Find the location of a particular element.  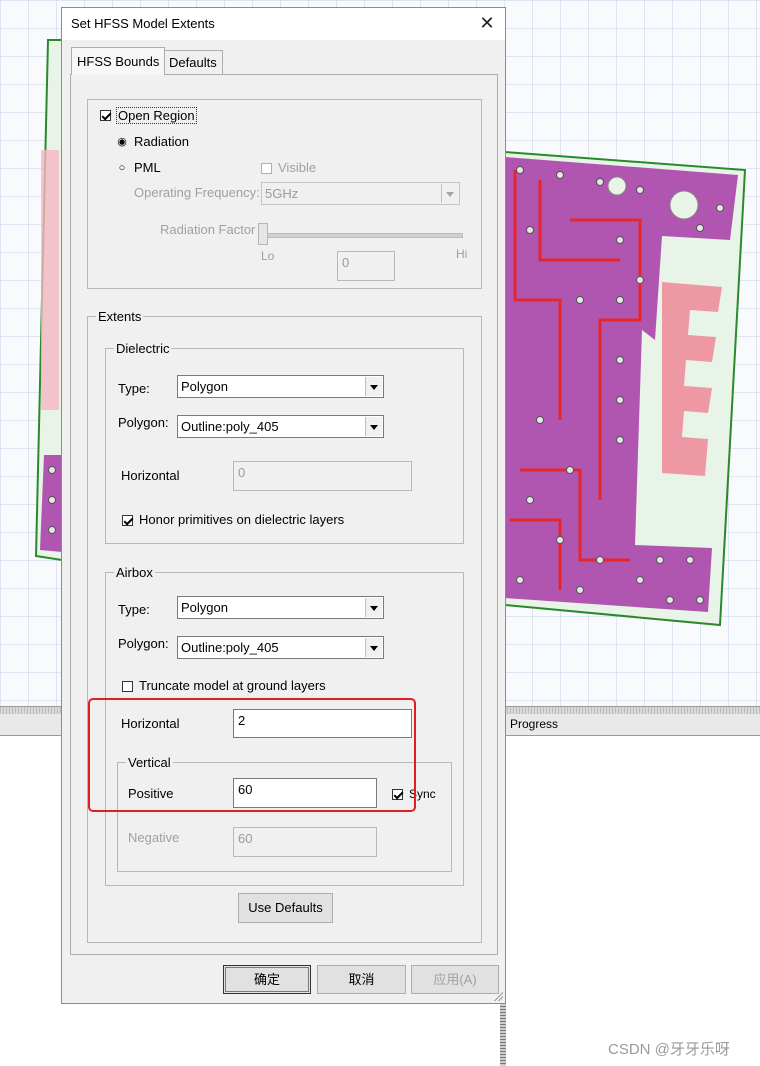

resize-grip is located at coordinates (498, 996).